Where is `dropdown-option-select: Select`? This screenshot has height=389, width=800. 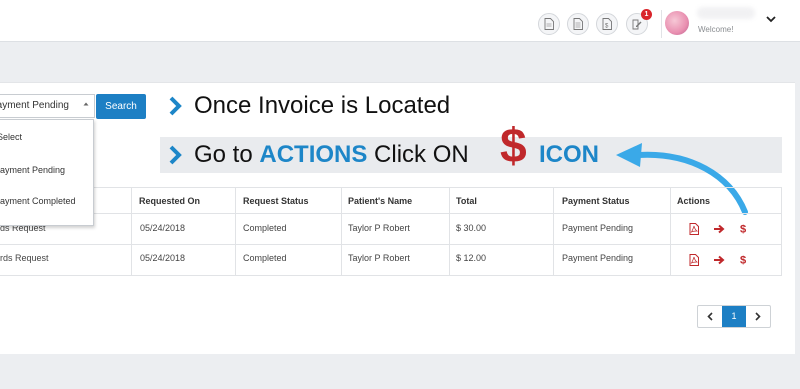 dropdown-option-select: Select is located at coordinates (11, 137).